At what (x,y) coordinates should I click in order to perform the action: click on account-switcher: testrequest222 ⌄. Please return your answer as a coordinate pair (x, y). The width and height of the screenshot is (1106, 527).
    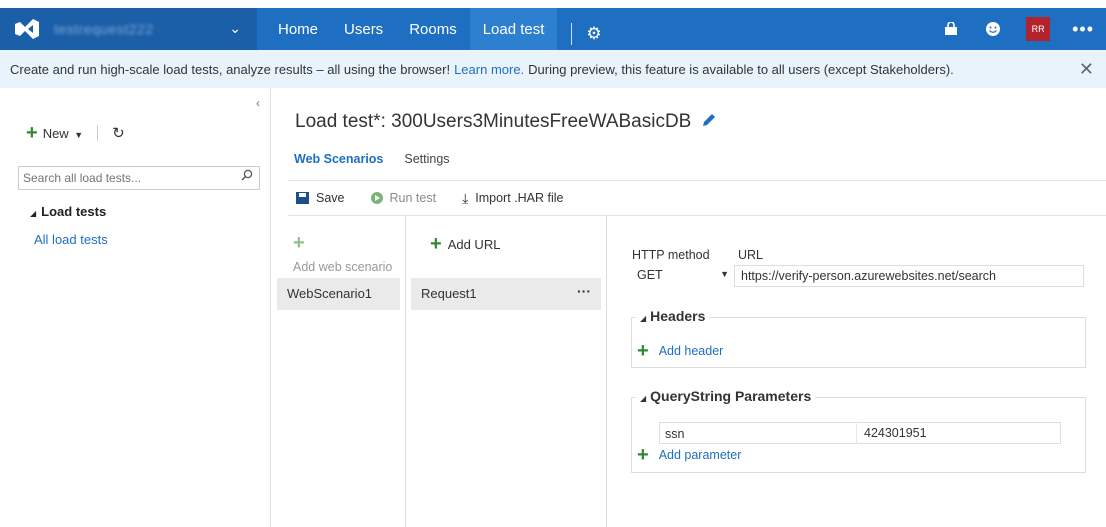
    Looking at the image, I should click on (128, 29).